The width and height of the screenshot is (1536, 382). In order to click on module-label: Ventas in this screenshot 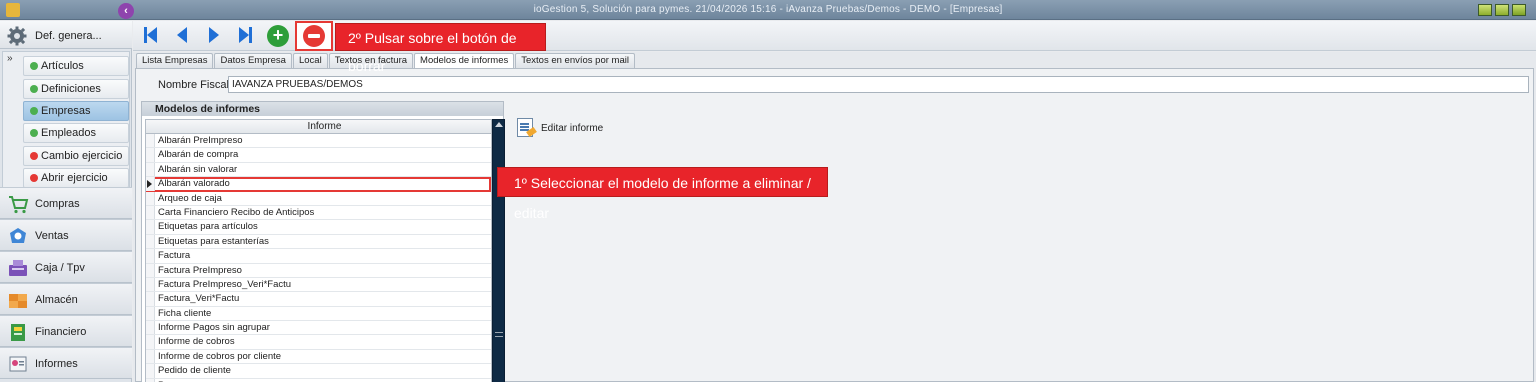, I will do `click(52, 236)`.